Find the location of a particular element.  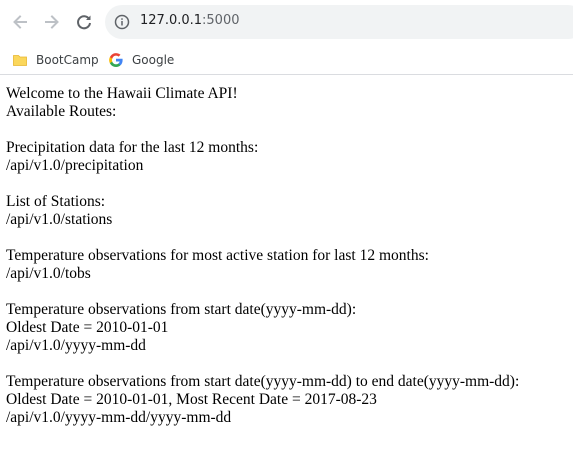

arrow-left-icon is located at coordinates (20, 22).